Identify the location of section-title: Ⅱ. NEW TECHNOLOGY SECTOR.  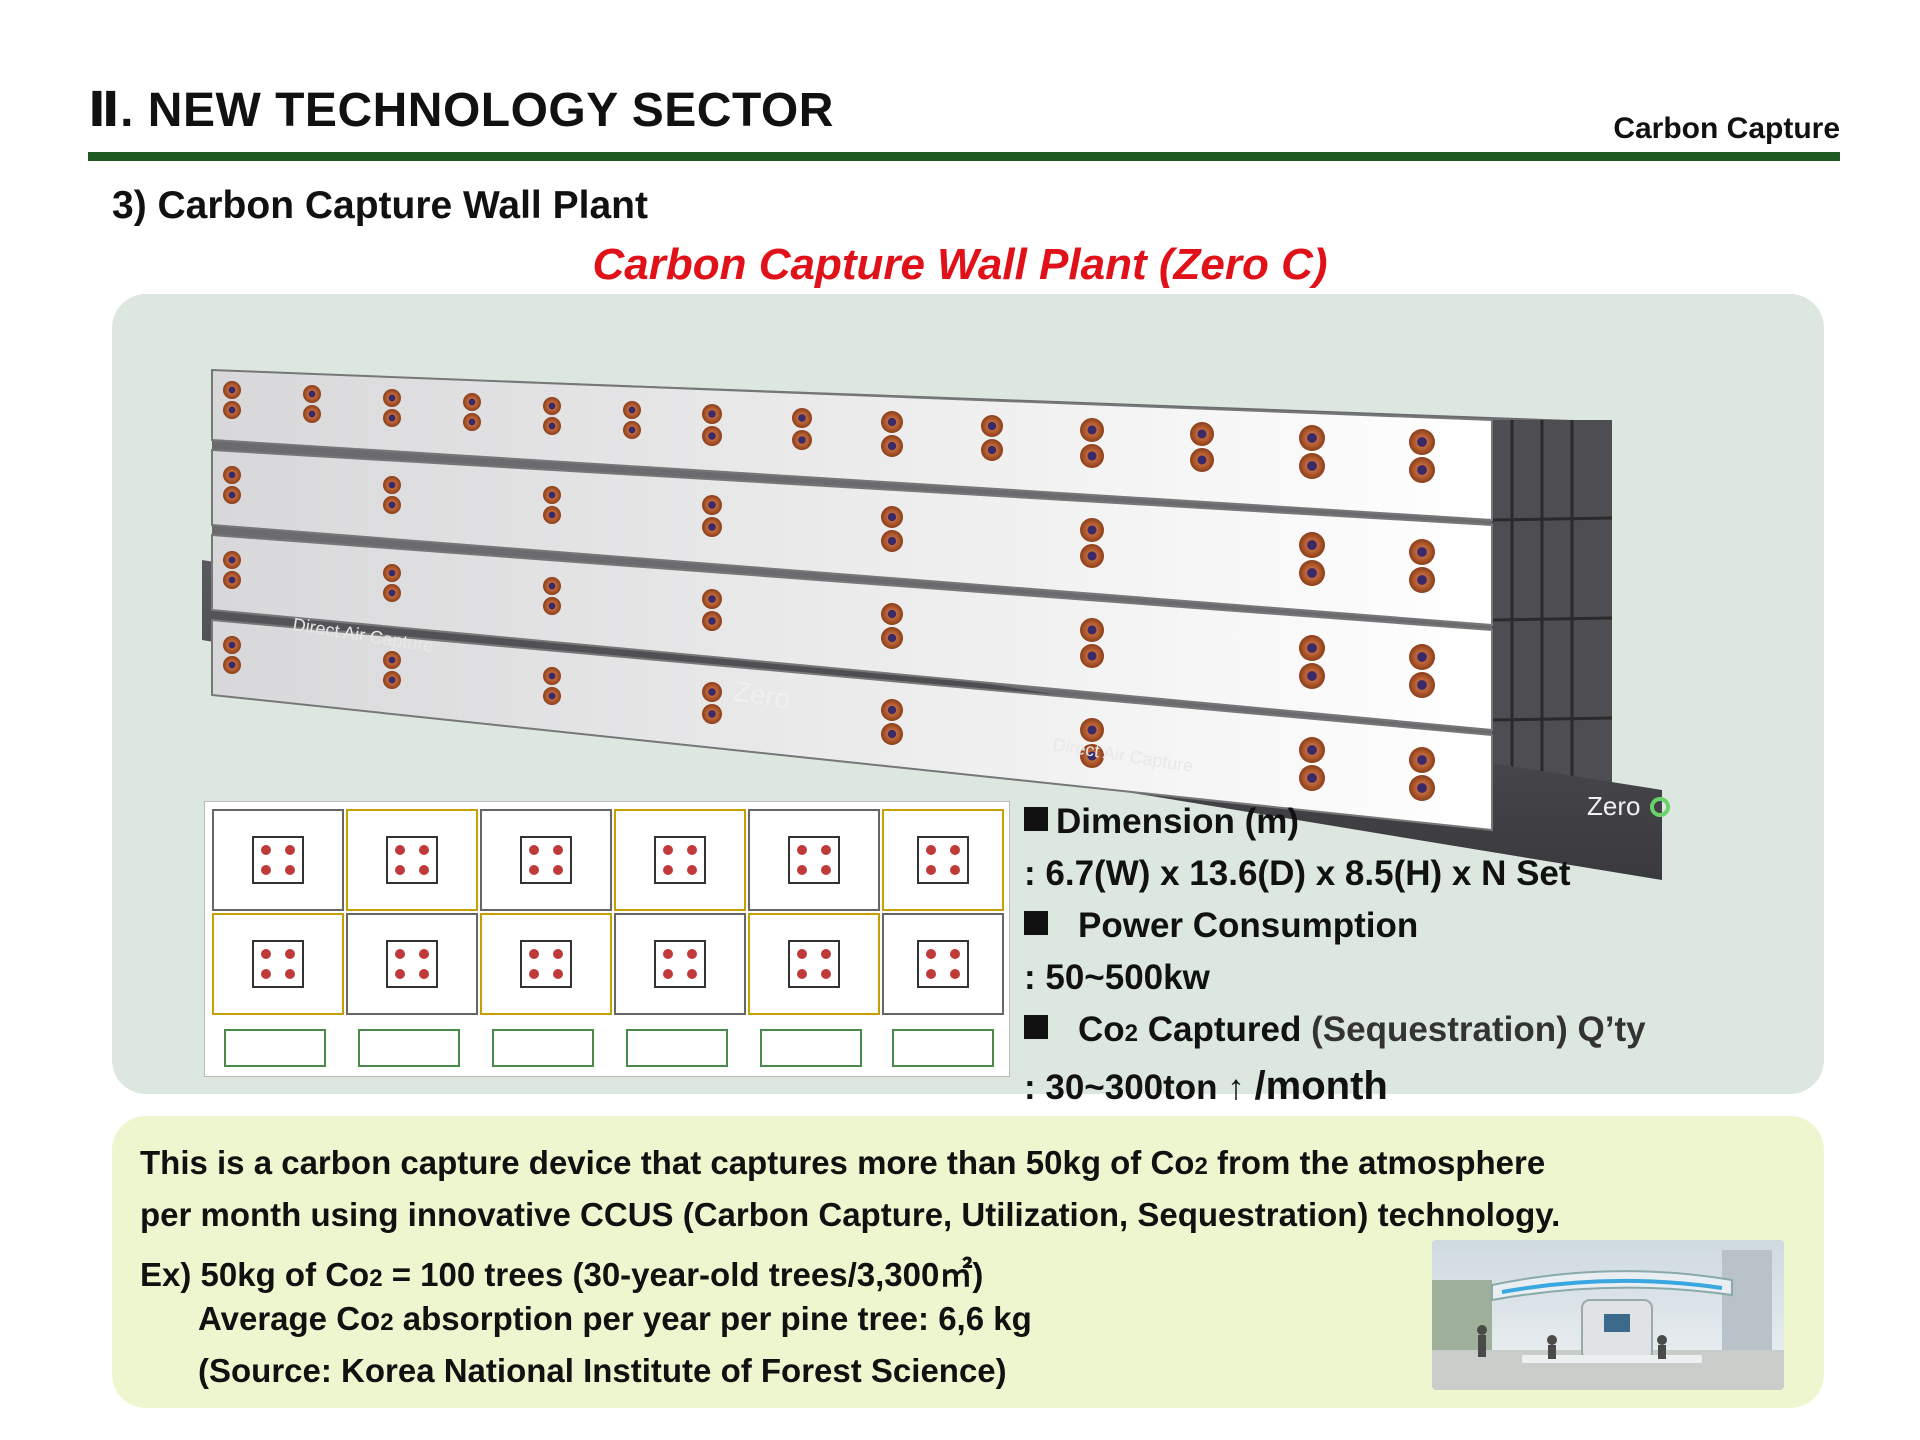
(461, 110).